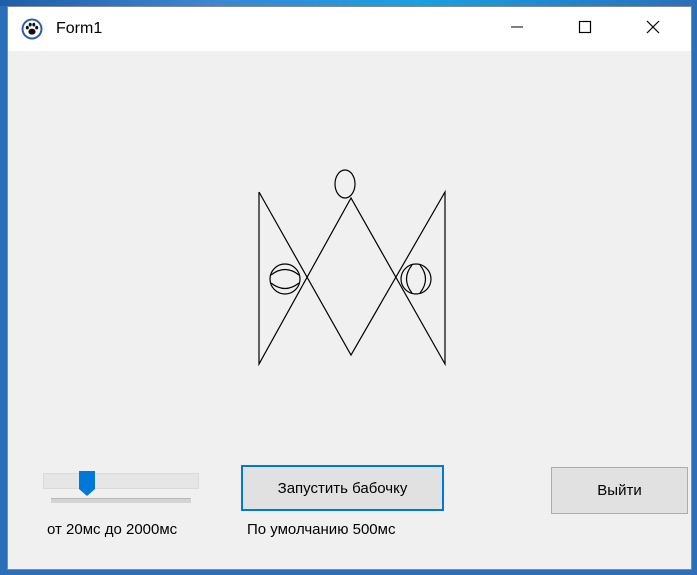 Image resolution: width=697 pixels, height=575 pixels. Describe the element at coordinates (321, 529) in the screenshot. I see `default-interval-label: По умолчанию 500мс` at that location.